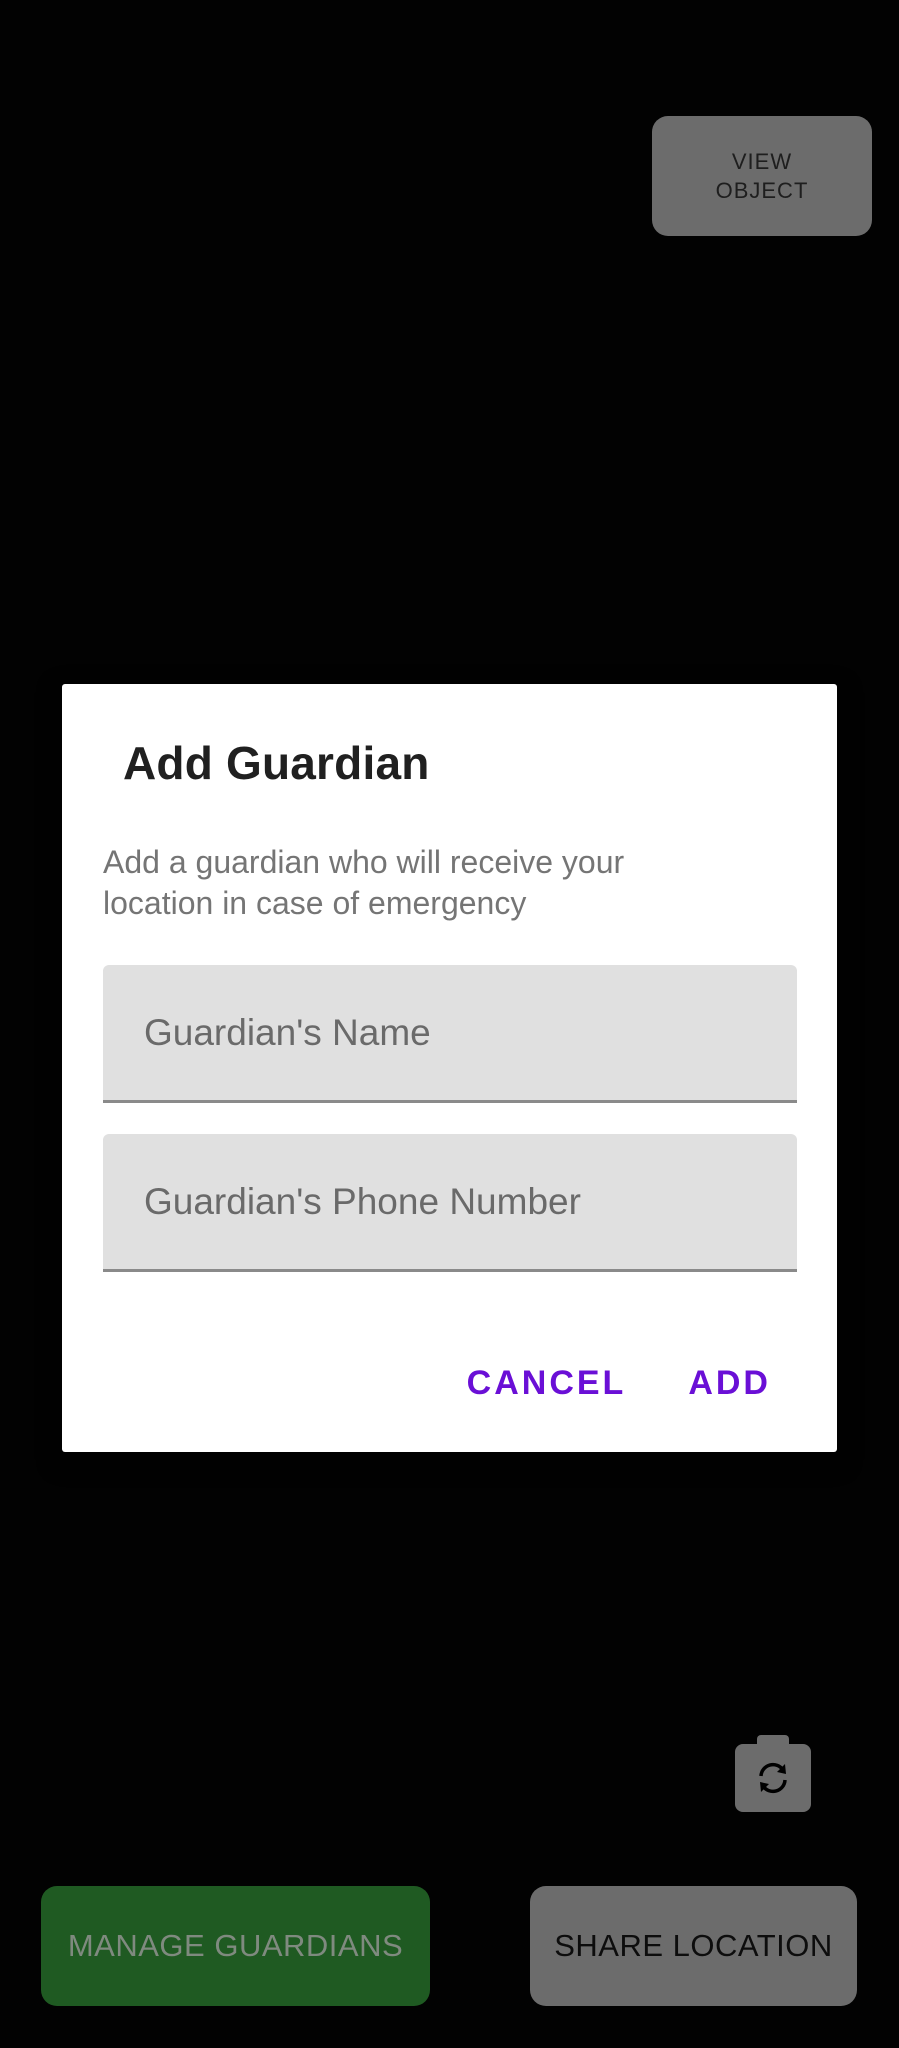 This screenshot has height=2048, width=899. I want to click on dialog-actions: CANCEL ADD, so click(619, 1383).